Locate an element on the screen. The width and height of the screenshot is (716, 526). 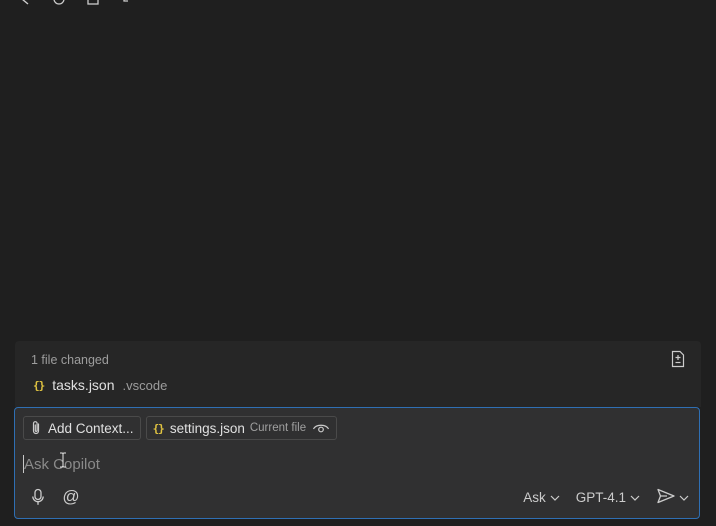
mention-icon: @ is located at coordinates (71, 496).